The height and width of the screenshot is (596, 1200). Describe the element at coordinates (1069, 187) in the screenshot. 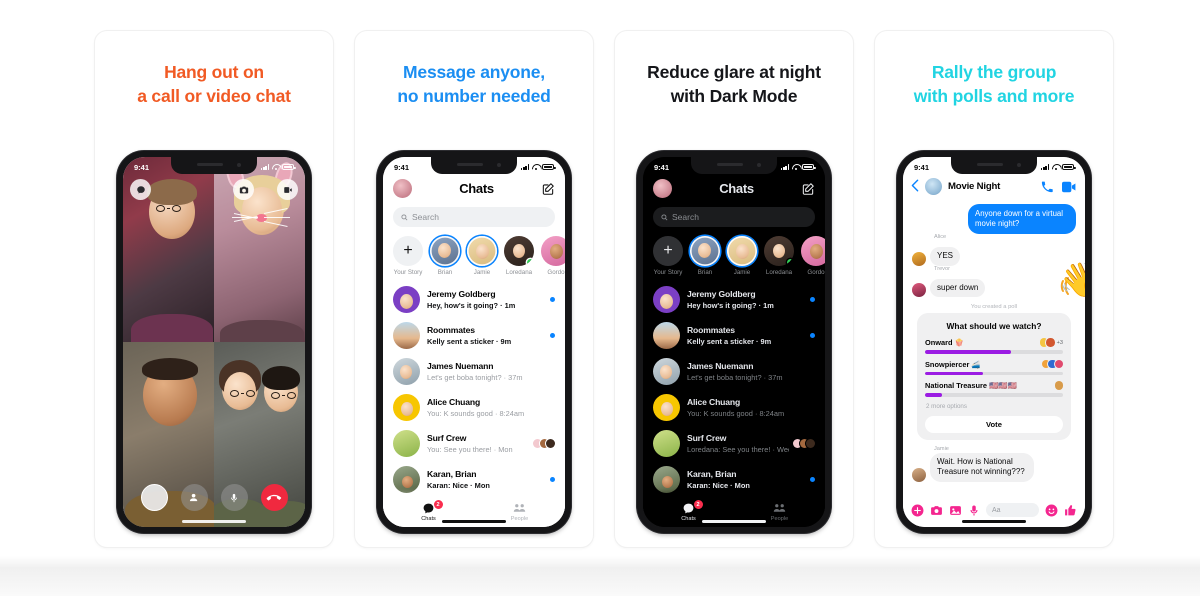

I see `video-call-icon` at that location.